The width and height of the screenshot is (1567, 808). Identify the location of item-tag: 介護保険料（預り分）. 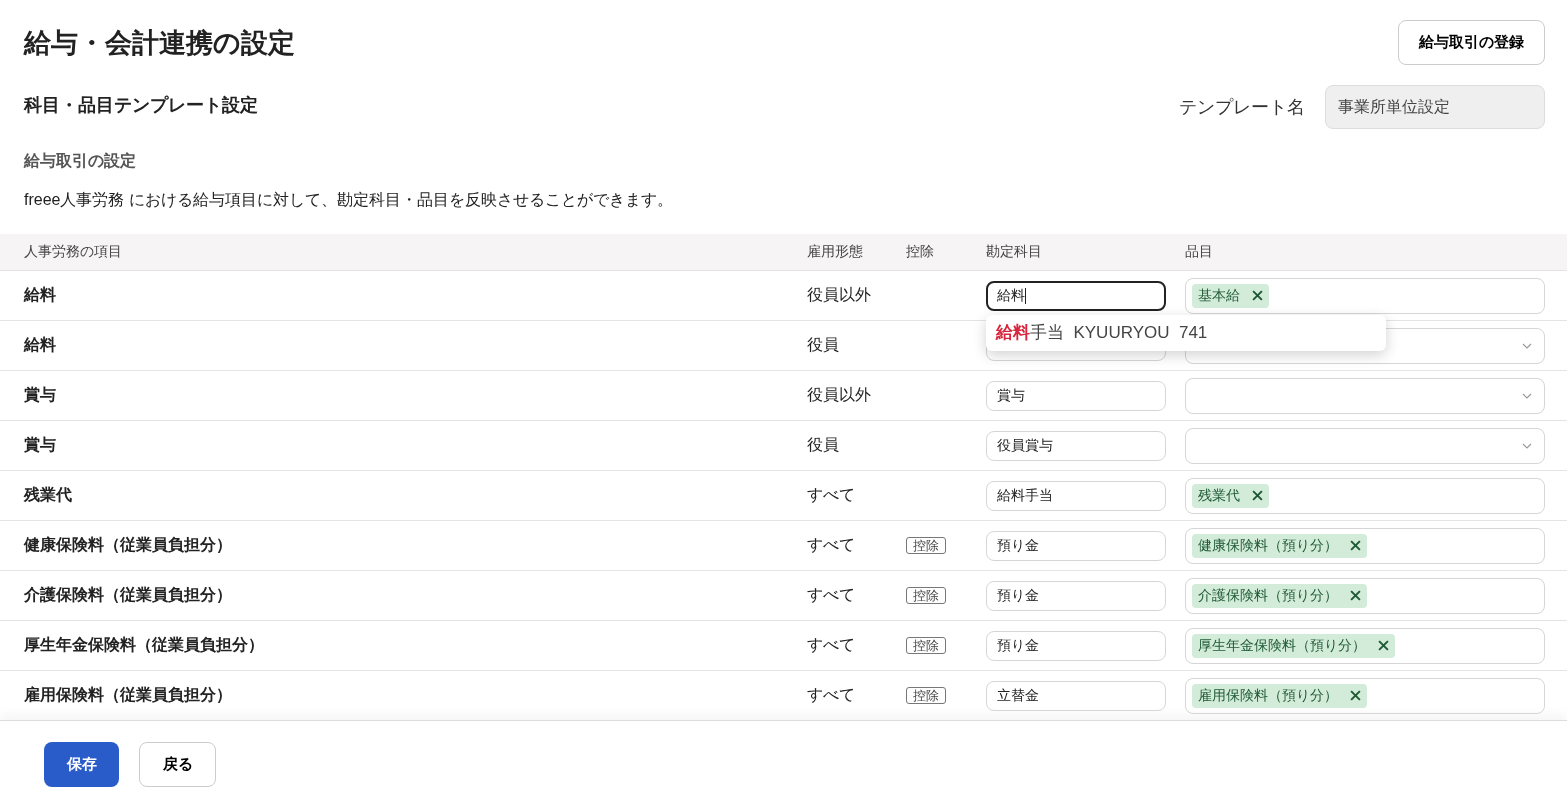
(1279, 595).